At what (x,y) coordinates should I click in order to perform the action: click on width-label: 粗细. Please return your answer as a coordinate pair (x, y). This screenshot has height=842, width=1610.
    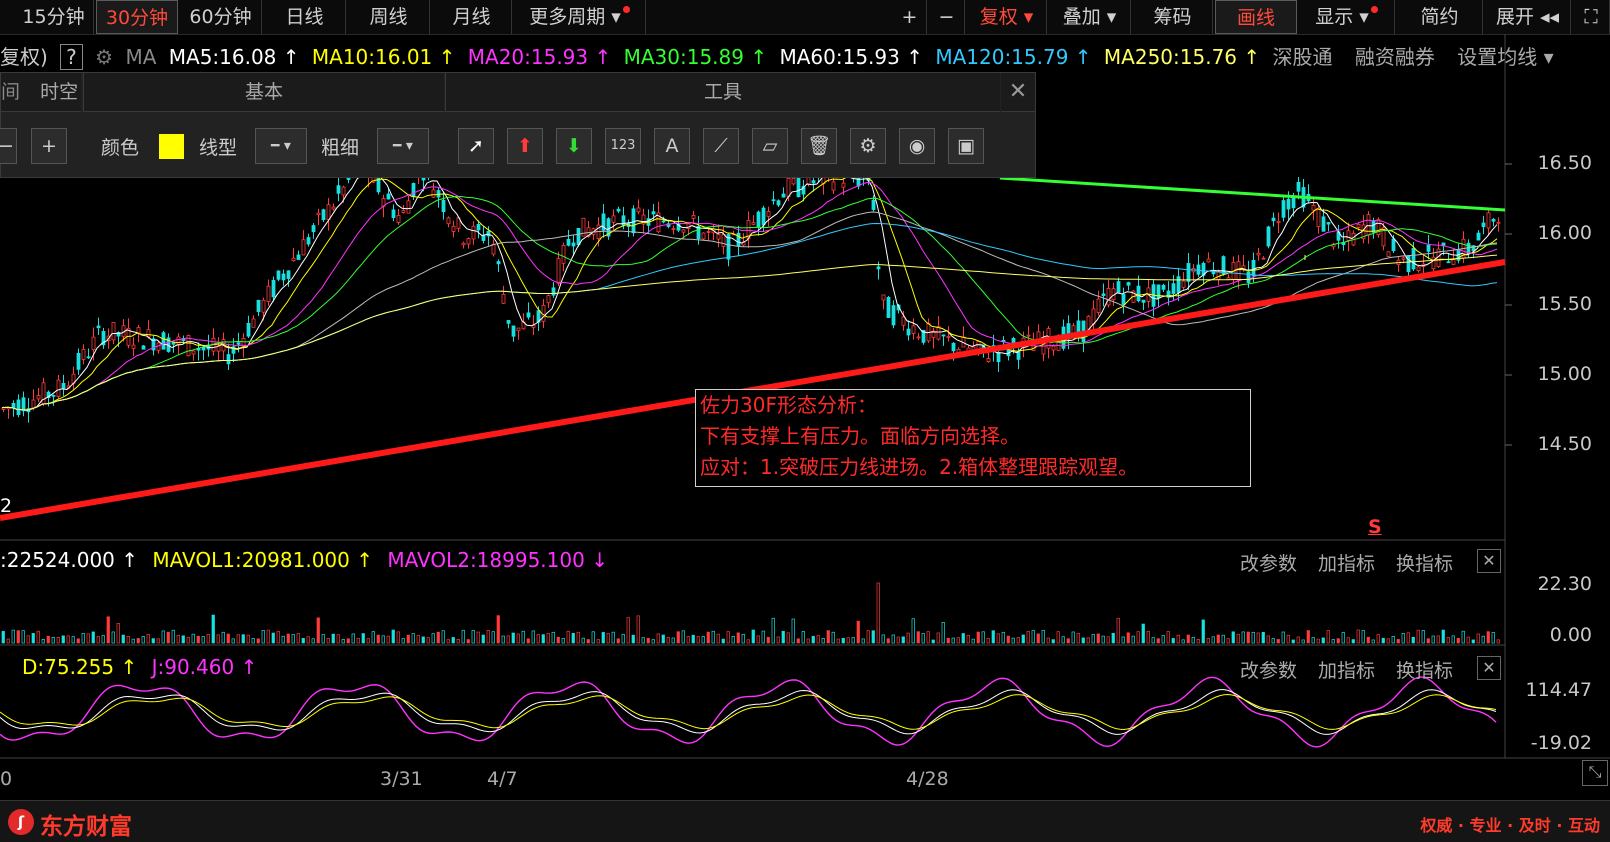
    Looking at the image, I should click on (340, 148).